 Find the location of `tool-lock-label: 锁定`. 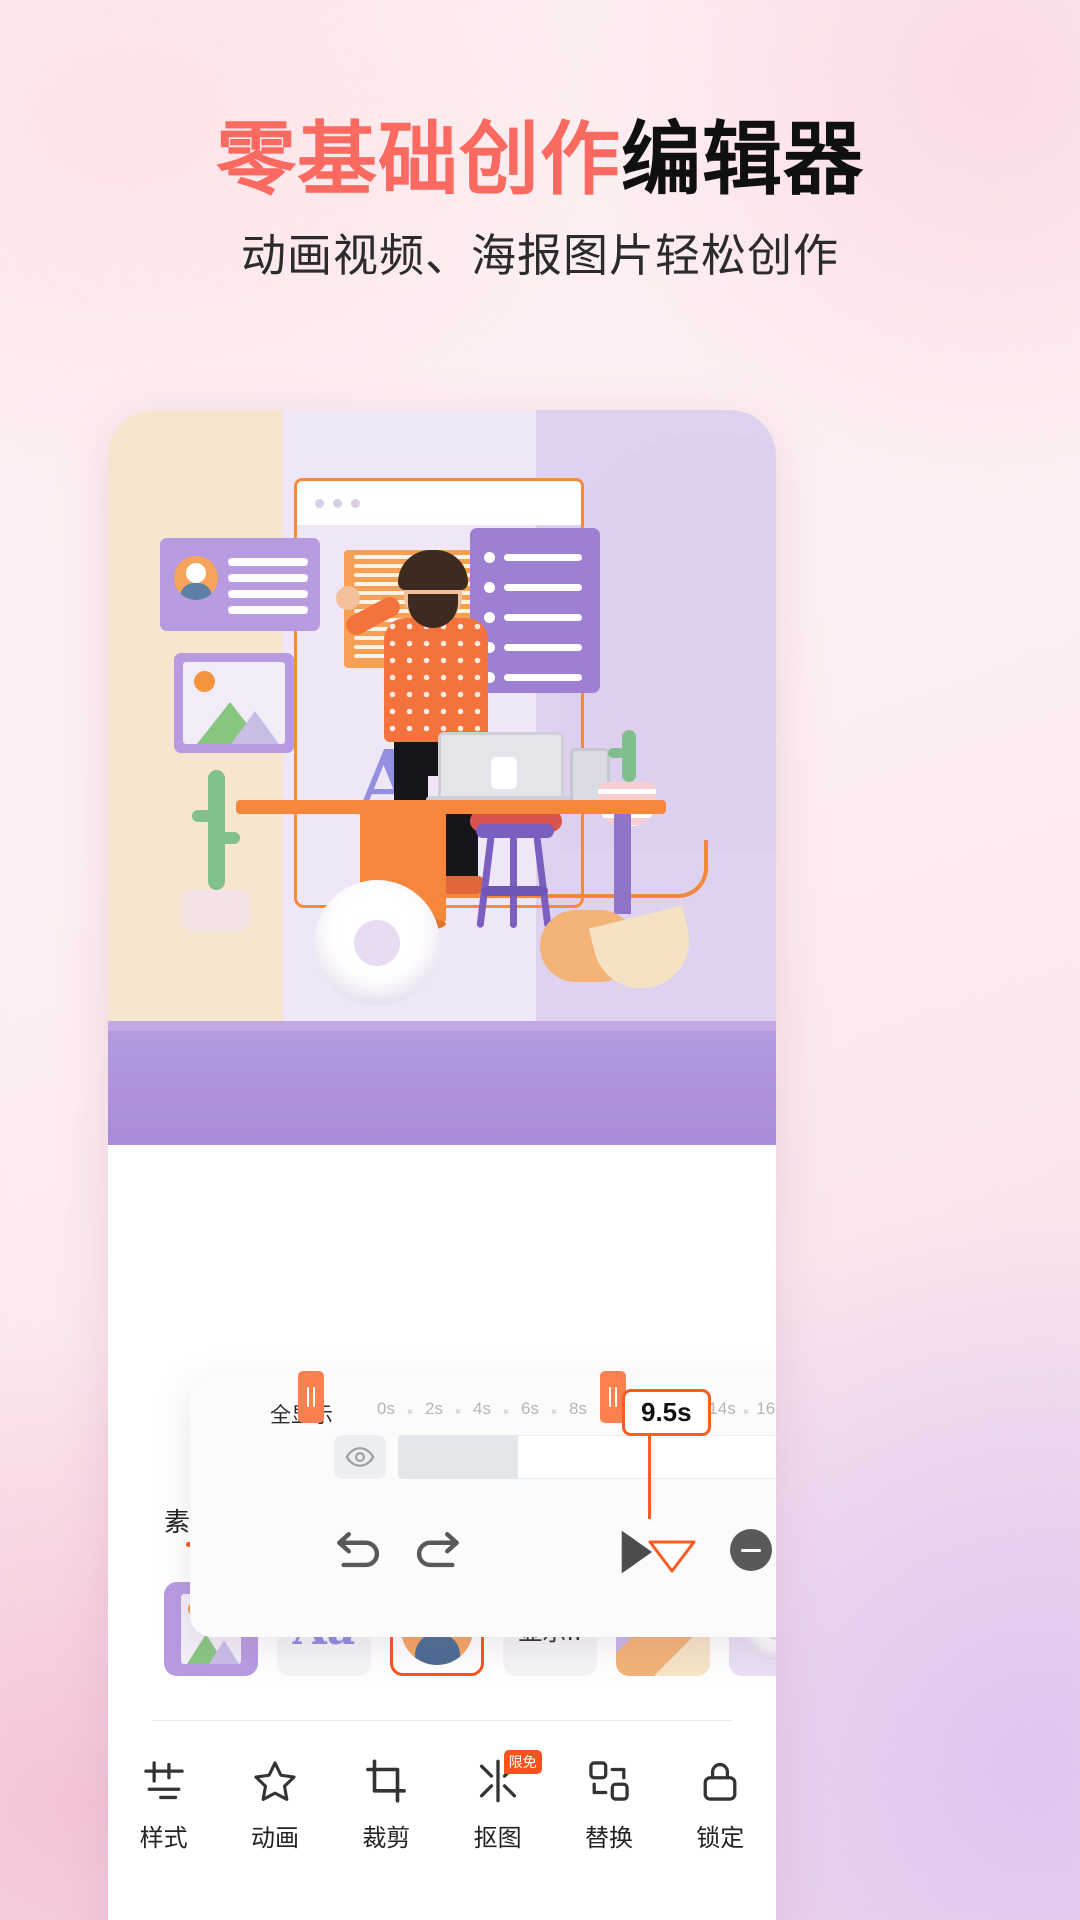

tool-lock-label: 锁定 is located at coordinates (720, 1837).